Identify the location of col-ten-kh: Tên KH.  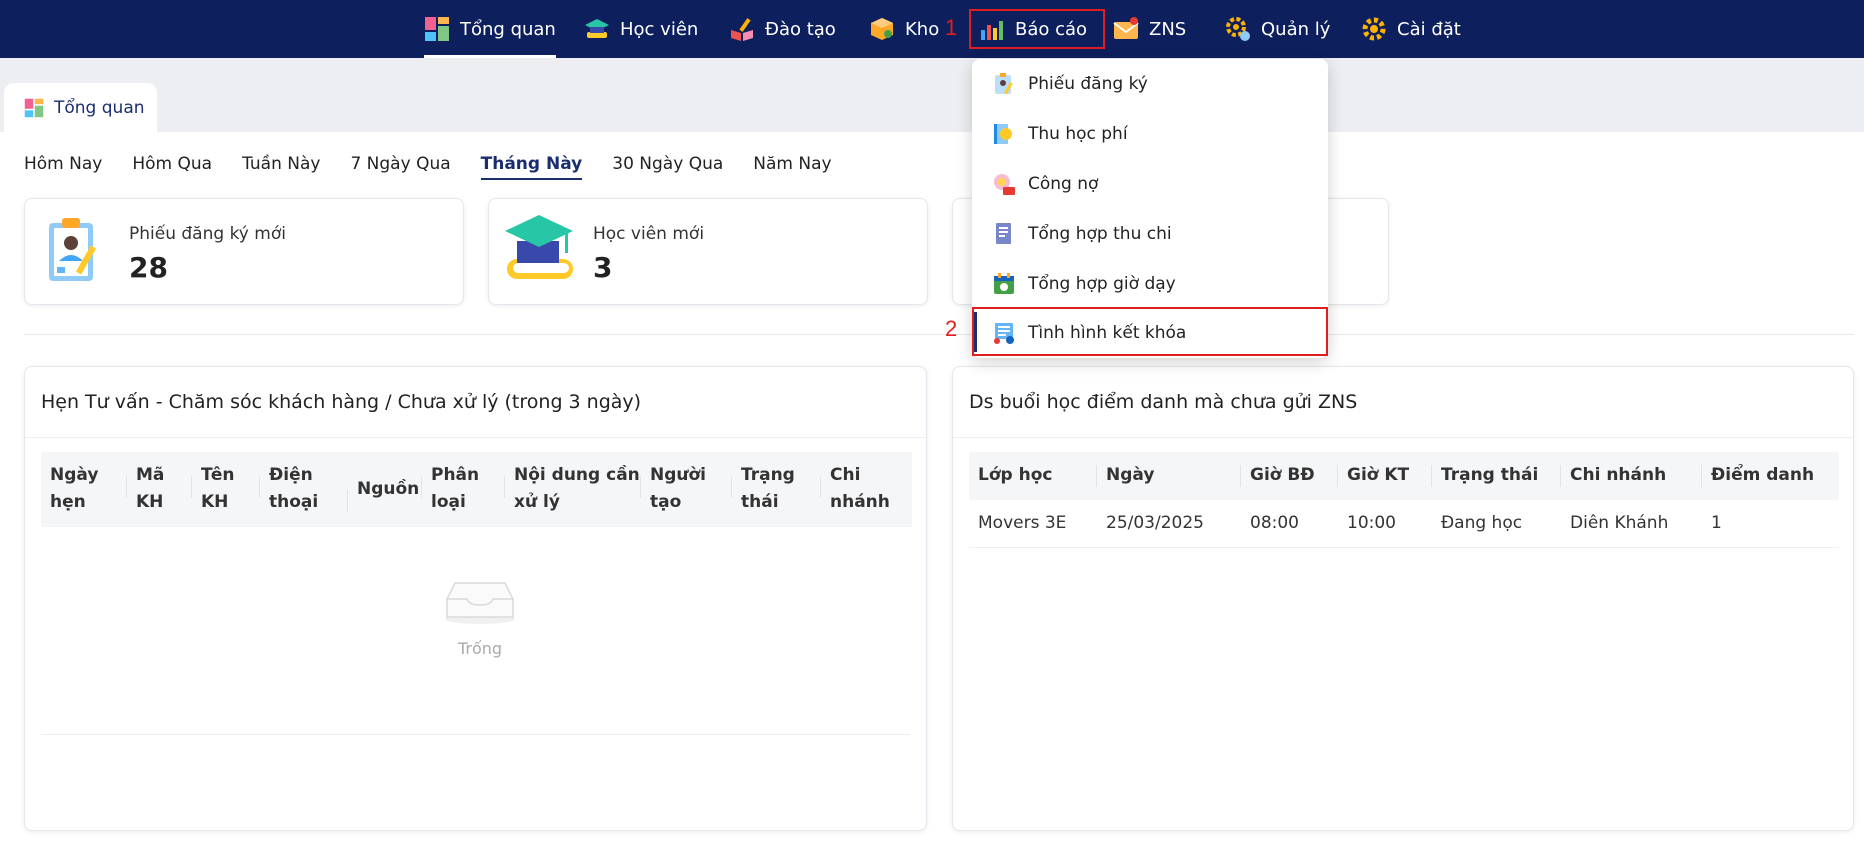
(212, 489).